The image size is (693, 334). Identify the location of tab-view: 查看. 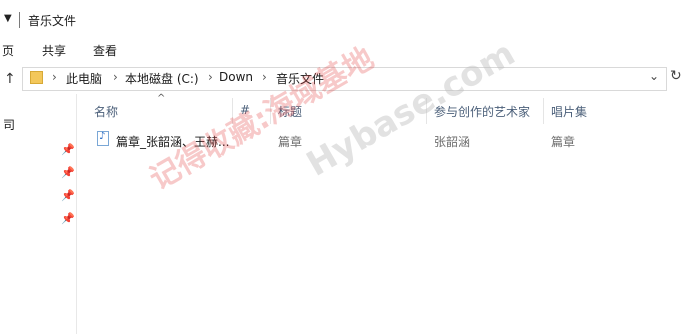
(105, 50).